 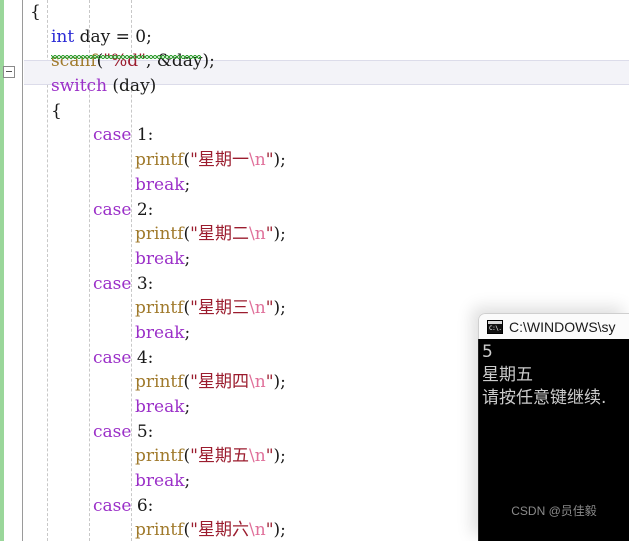 What do you see at coordinates (553, 440) in the screenshot?
I see `console-output-area: 5 星期五 请按任意键继续. CSDN @员佳毅` at bounding box center [553, 440].